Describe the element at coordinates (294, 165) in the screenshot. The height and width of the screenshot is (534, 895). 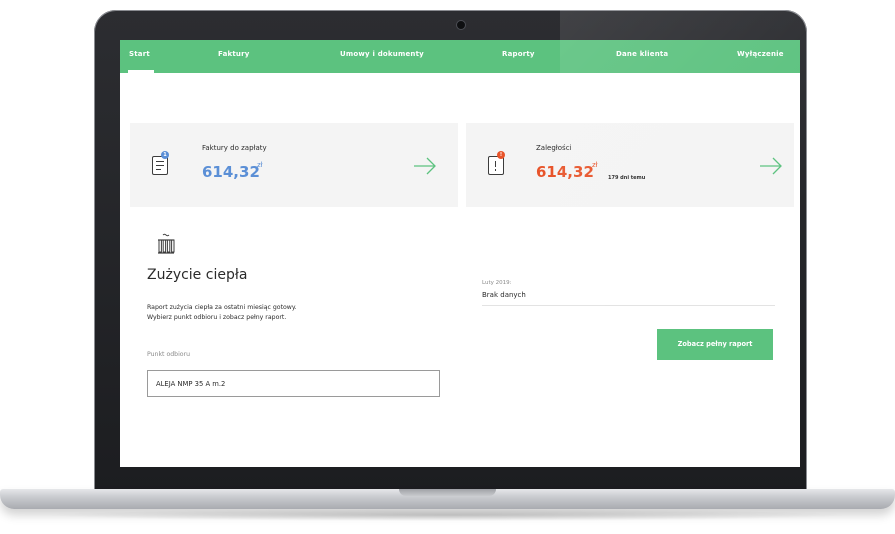
I see `card-invoices: 1 Faktury do zapłaty 614,32 zł` at that location.